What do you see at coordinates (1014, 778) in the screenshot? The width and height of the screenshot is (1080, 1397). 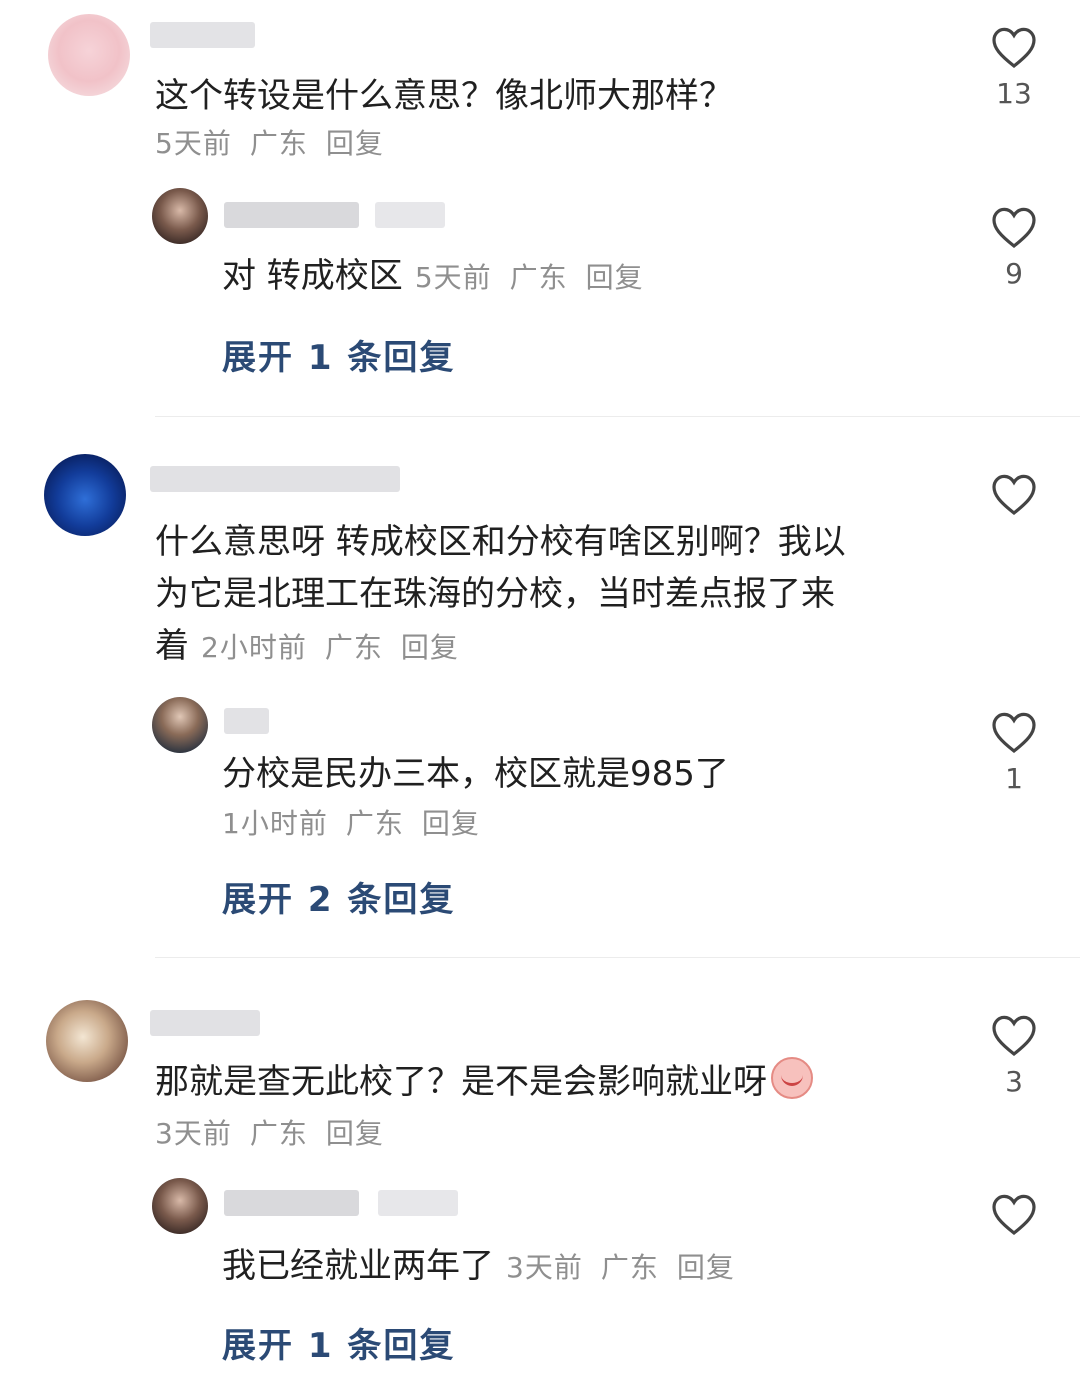 I see `reply-like-count: 1` at bounding box center [1014, 778].